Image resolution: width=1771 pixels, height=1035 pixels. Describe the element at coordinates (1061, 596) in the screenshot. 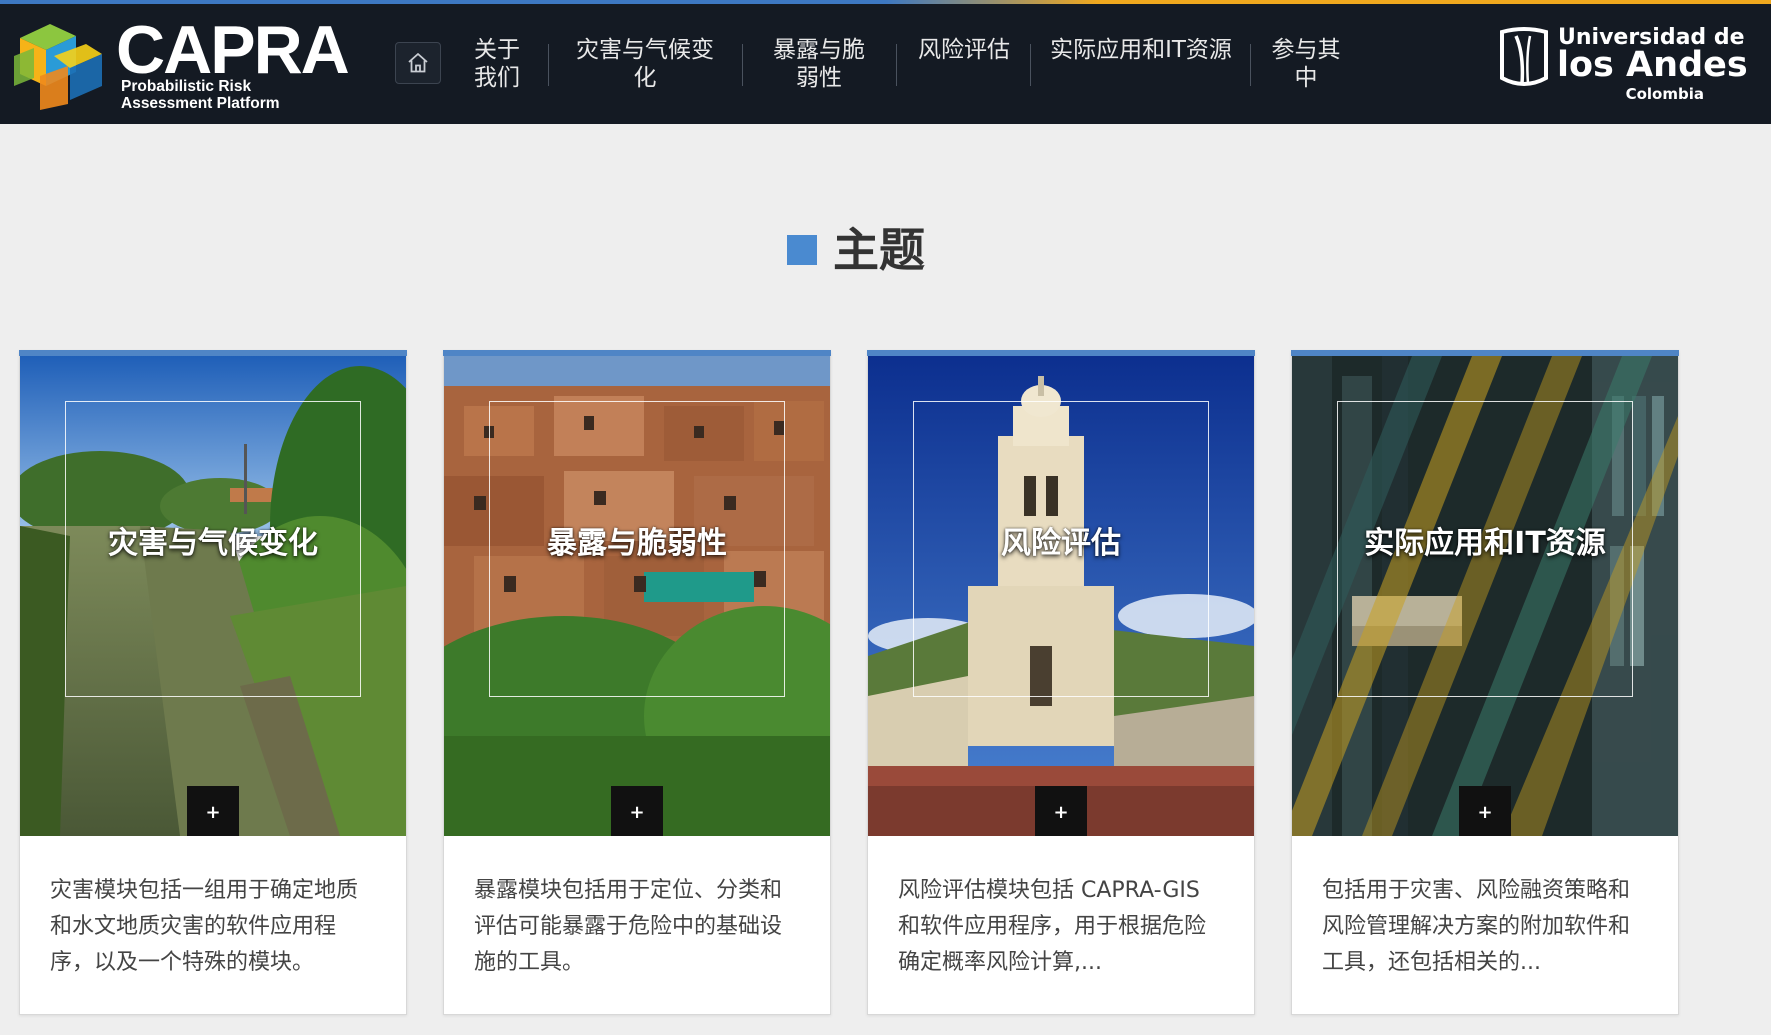

I see `card-image-damaged-church: 风险评估 +` at that location.